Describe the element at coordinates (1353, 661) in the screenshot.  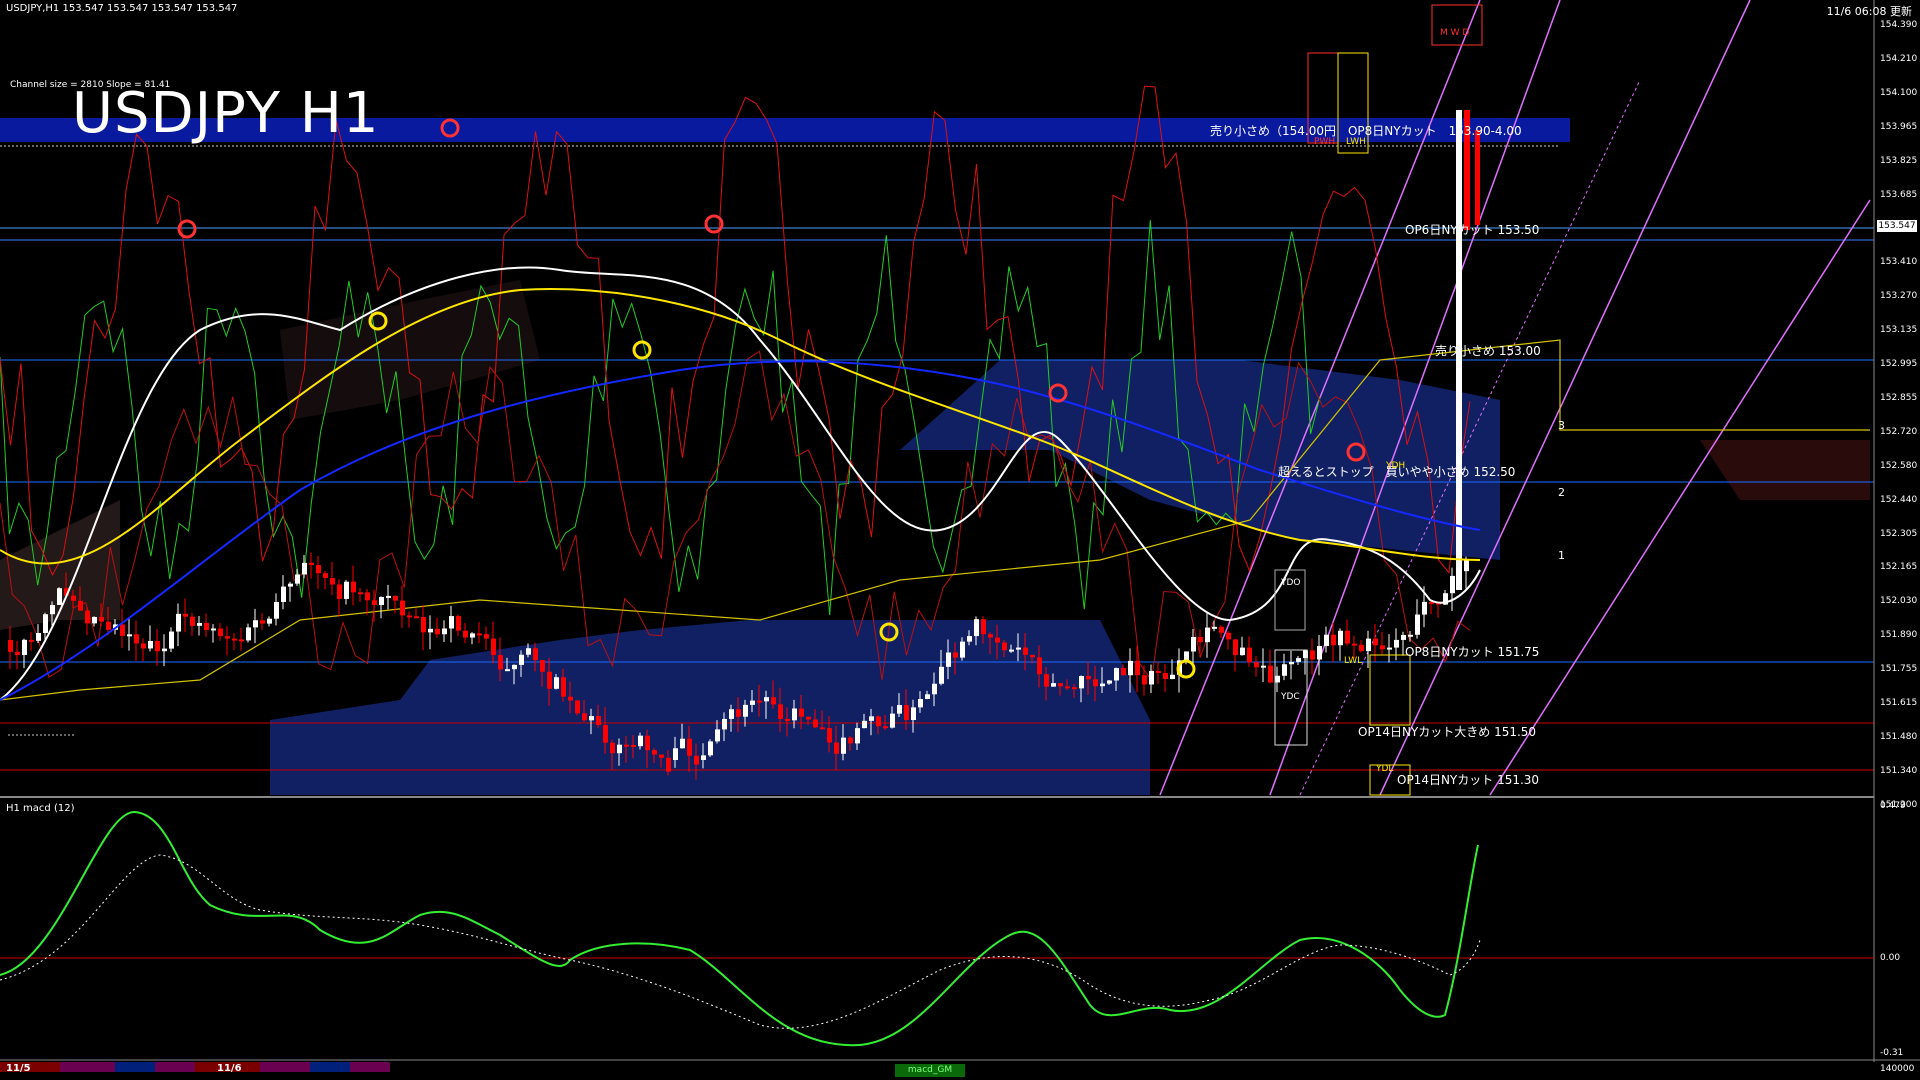
I see `box-label-lwl: LWL` at that location.